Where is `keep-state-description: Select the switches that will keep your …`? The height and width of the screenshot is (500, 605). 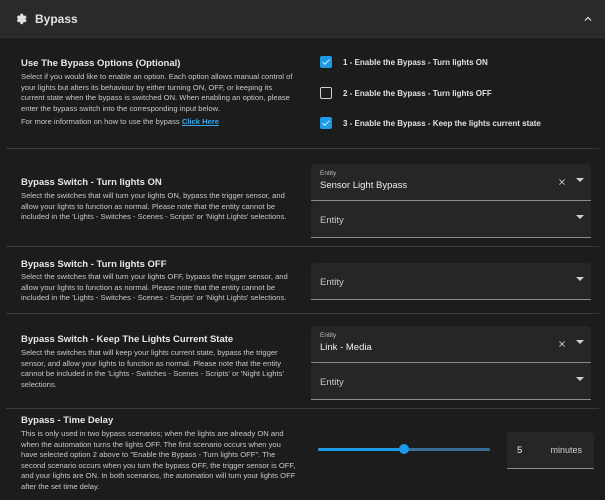
keep-state-description: Select the switches that will keep your … is located at coordinates (152, 368).